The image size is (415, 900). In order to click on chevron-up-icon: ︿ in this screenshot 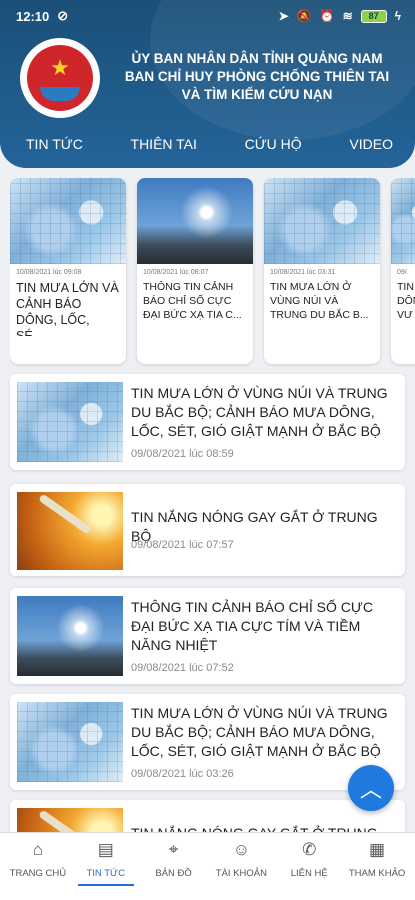, I will do `click(370, 789)`.